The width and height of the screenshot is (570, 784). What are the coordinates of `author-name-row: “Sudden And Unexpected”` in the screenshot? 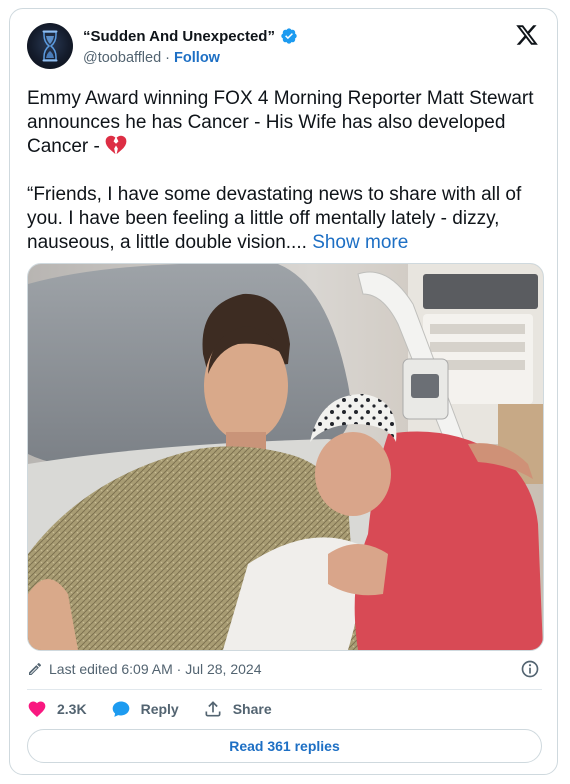 It's located at (190, 36).